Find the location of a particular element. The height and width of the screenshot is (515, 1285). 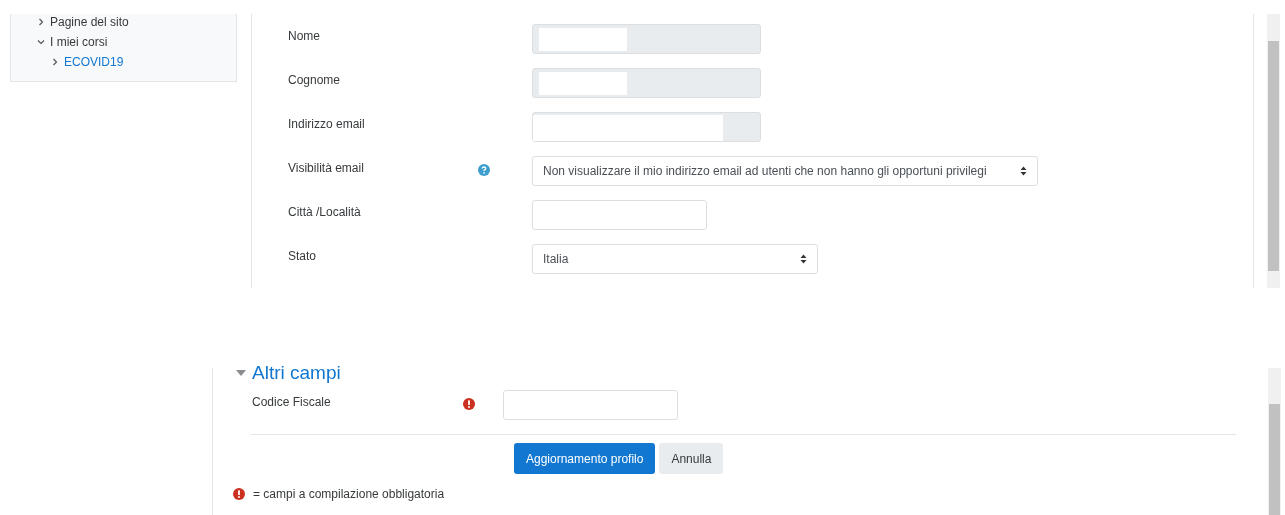

field-label: Cognome is located at coordinates (315, 79).